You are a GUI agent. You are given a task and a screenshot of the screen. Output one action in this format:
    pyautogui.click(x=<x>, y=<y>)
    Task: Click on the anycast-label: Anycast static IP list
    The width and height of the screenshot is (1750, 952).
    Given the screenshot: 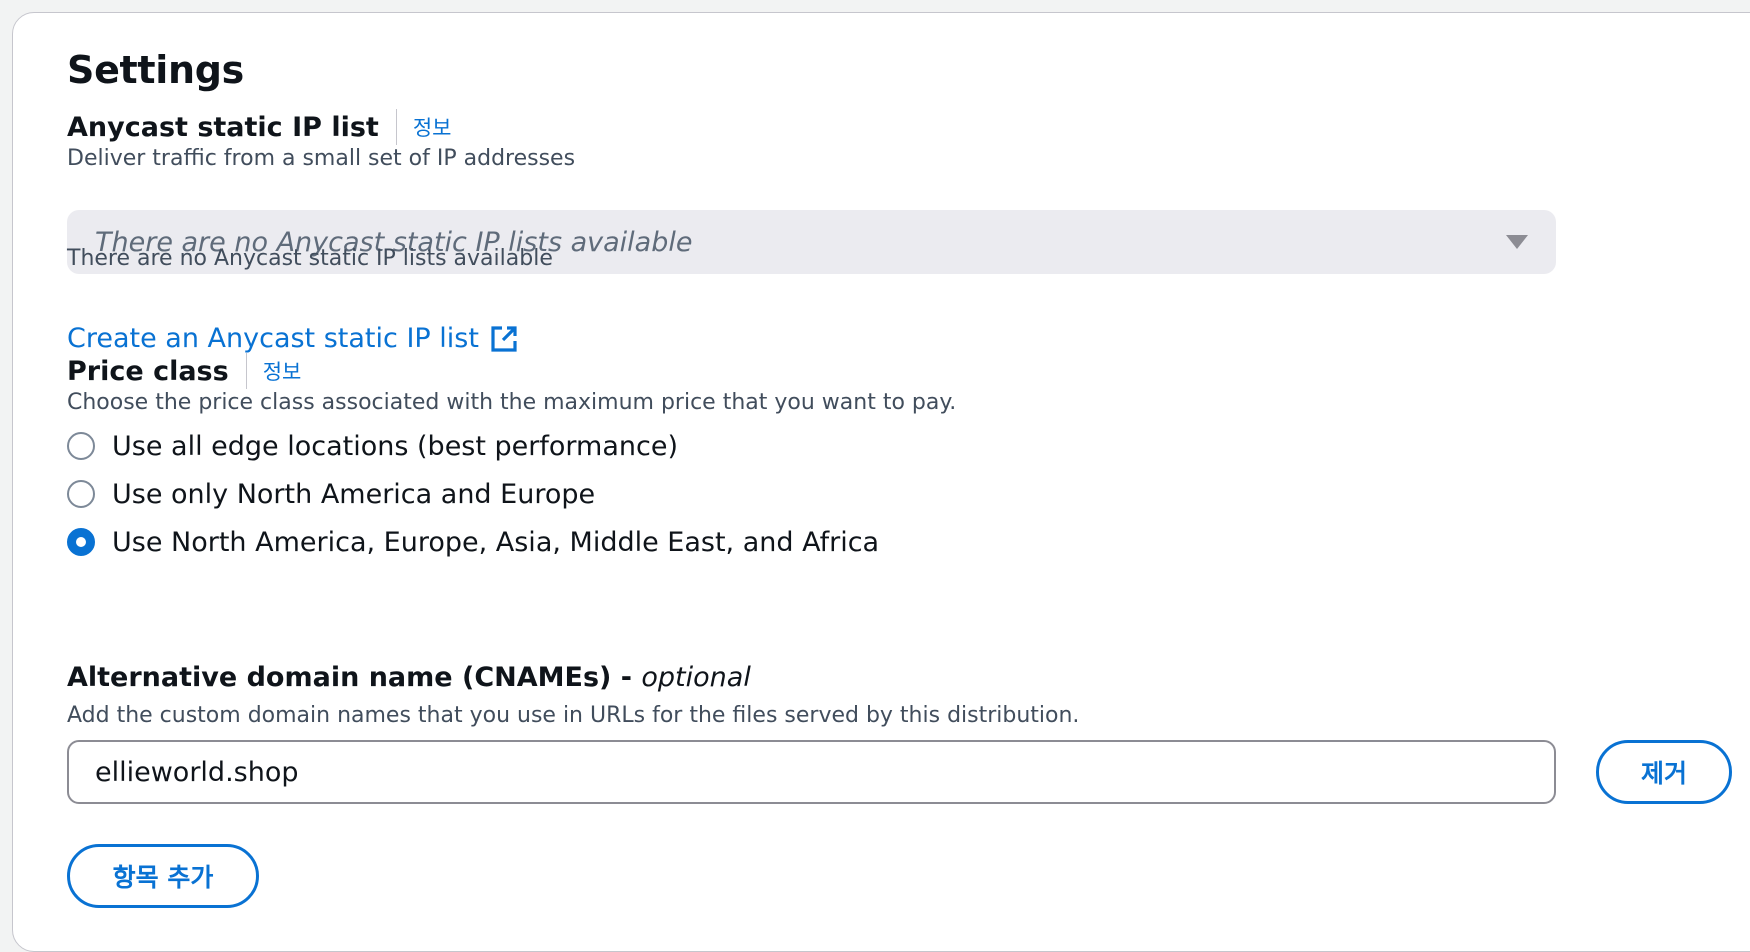 What is the action you would take?
    pyautogui.click(x=223, y=127)
    